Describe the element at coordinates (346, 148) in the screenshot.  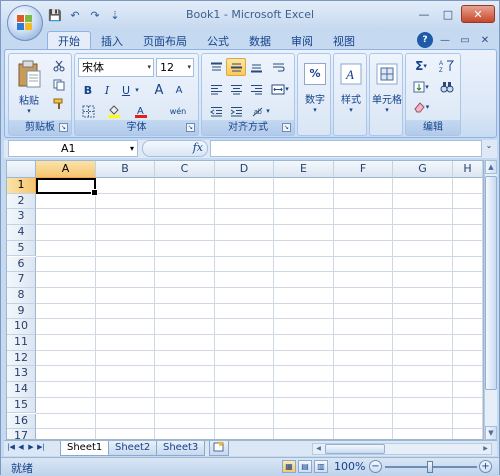
I see `formula-input` at that location.